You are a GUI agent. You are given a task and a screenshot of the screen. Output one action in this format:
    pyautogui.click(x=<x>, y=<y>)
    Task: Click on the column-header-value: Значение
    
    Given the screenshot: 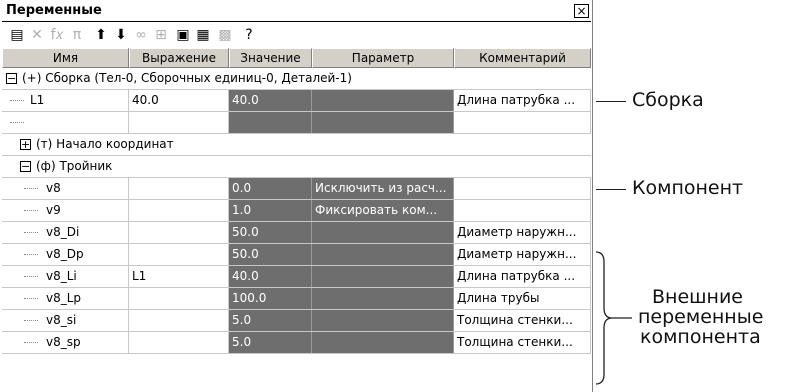 What is the action you would take?
    pyautogui.click(x=270, y=58)
    